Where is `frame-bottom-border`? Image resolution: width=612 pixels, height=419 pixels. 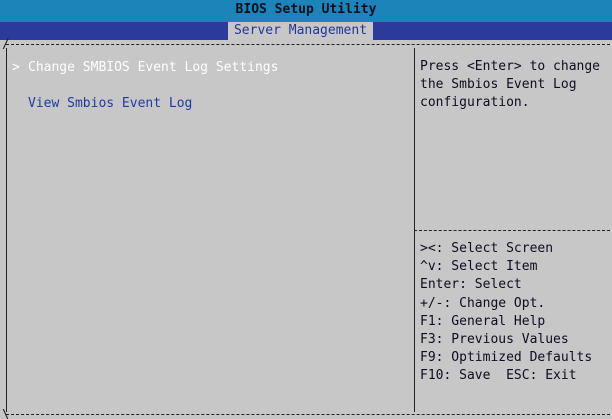 frame-bottom-border is located at coordinates (308, 414).